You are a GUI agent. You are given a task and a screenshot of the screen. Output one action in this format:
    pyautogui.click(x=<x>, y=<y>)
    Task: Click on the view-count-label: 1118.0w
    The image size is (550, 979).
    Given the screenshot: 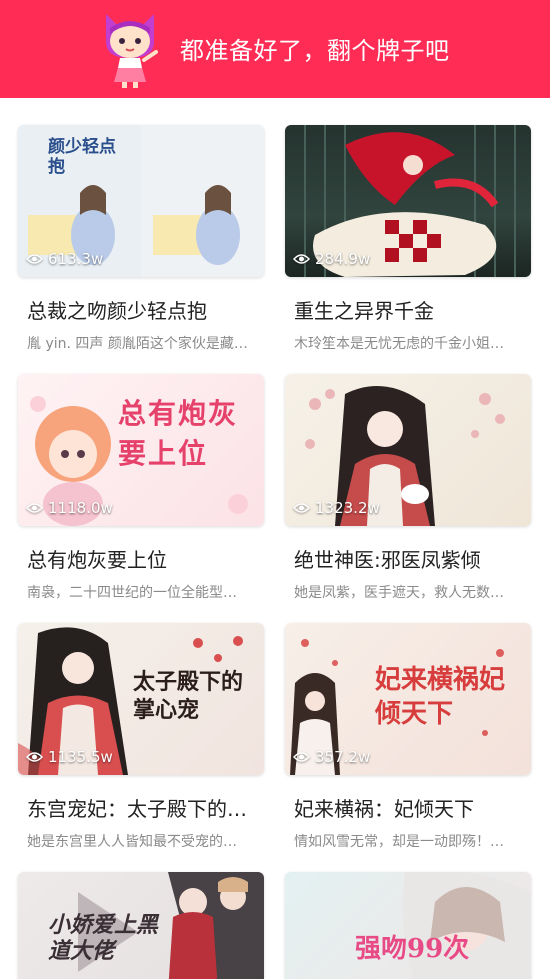 What is the action you would take?
    pyautogui.click(x=80, y=508)
    